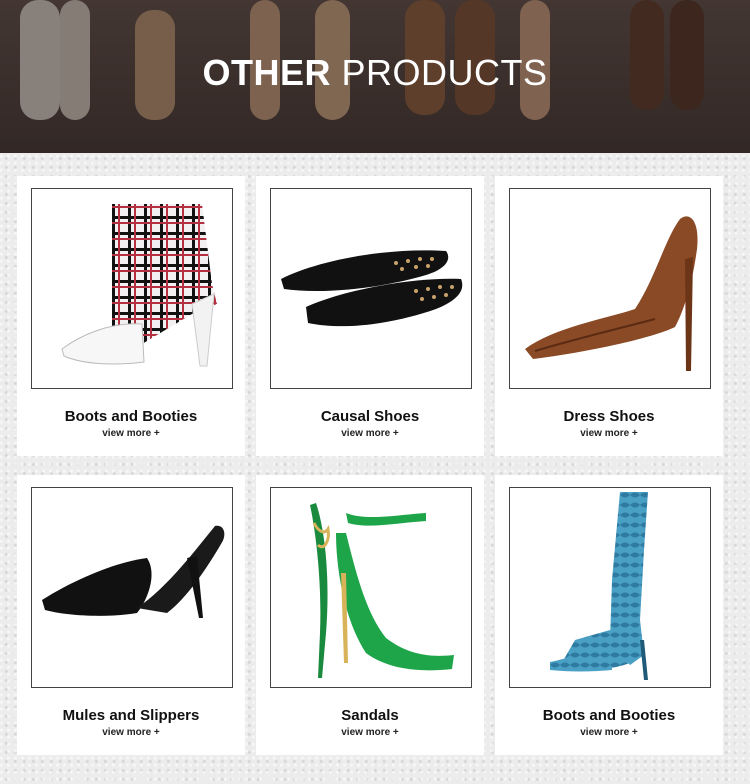 The width and height of the screenshot is (750, 784). What do you see at coordinates (382, 590) in the screenshot?
I see `green-sandal-icon` at bounding box center [382, 590].